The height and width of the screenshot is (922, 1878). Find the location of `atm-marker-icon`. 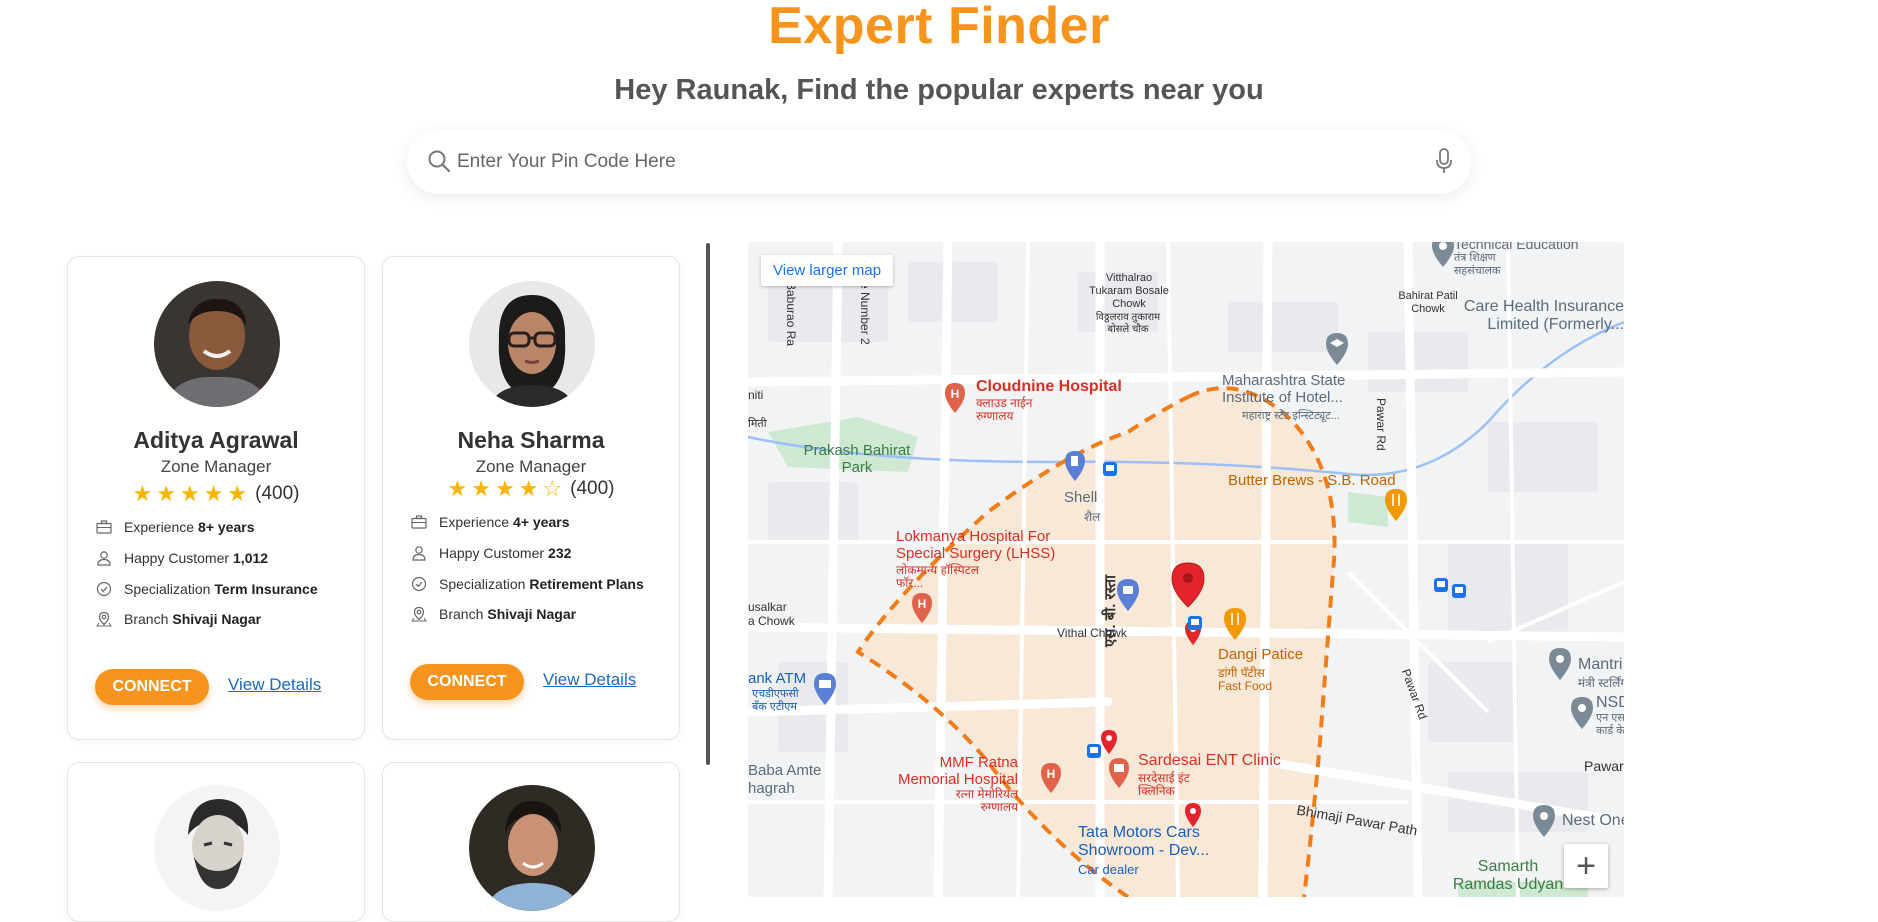

atm-marker-icon is located at coordinates (825, 689).